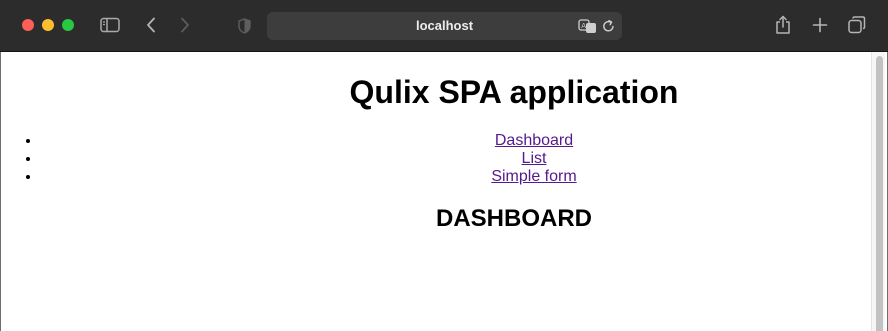  Describe the element at coordinates (783, 25) in the screenshot. I see `share-icon` at that location.